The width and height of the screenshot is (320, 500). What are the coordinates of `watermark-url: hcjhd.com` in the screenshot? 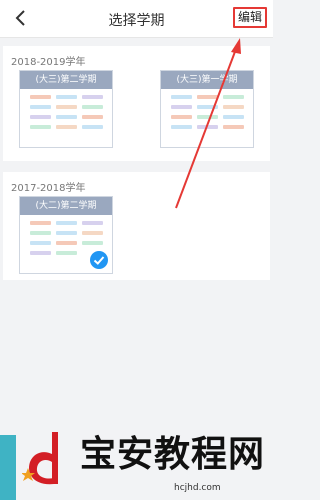 It's located at (197, 488).